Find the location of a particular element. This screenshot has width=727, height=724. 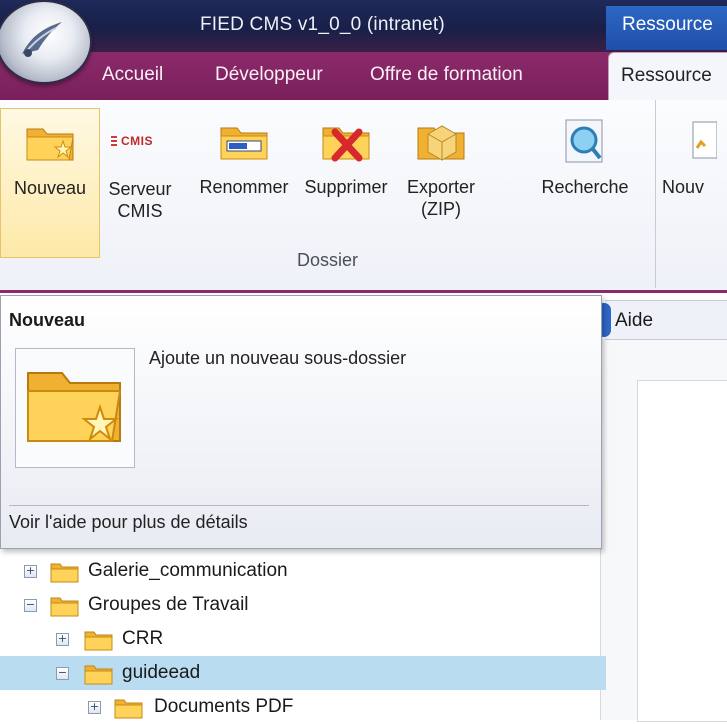

cmis-icon: CMIS is located at coordinates (140, 142).